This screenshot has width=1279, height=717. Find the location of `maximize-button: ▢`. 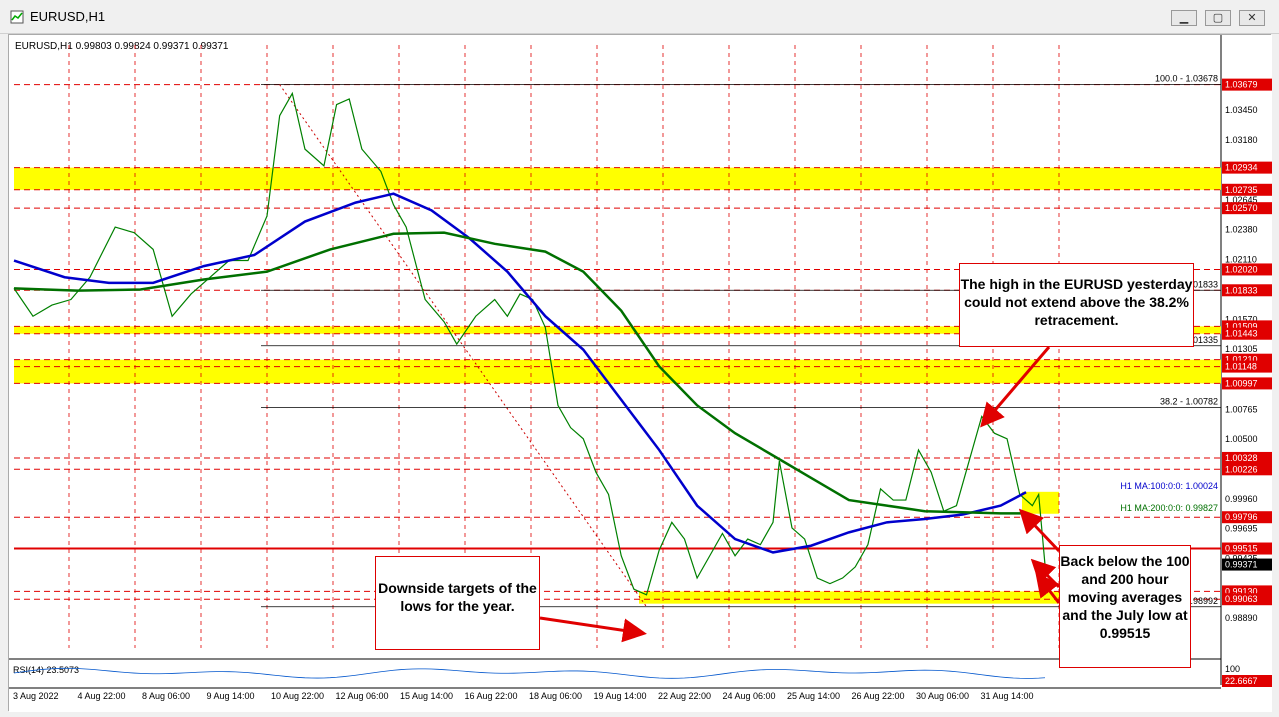

maximize-button: ▢ is located at coordinates (1218, 18).